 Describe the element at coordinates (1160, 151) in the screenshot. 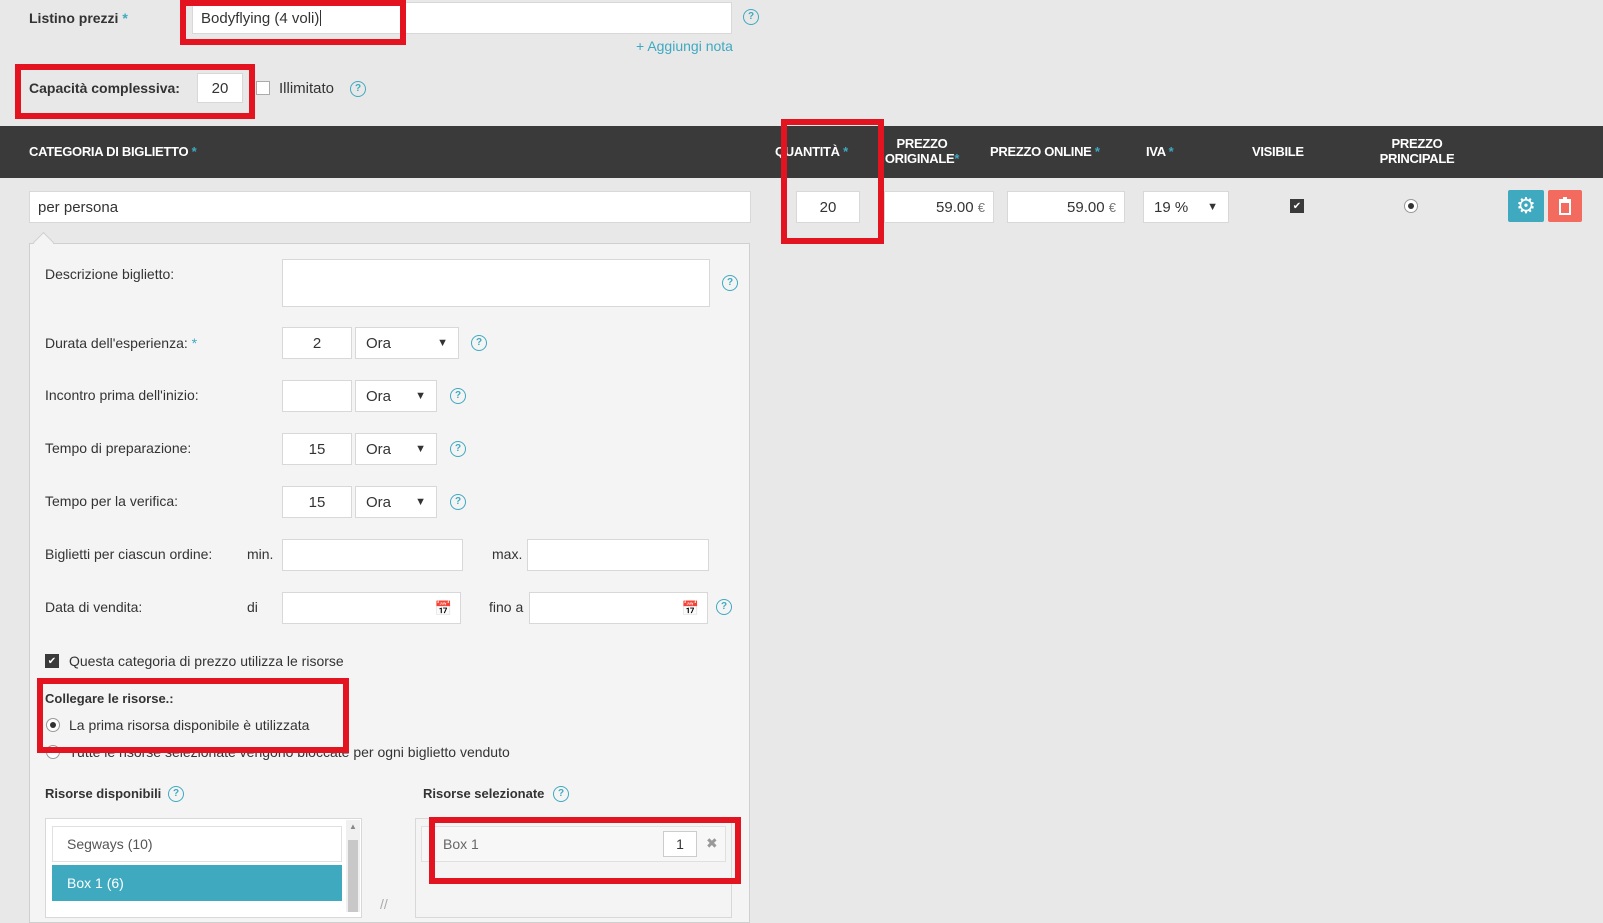

I see `header-vat: IVA *` at that location.